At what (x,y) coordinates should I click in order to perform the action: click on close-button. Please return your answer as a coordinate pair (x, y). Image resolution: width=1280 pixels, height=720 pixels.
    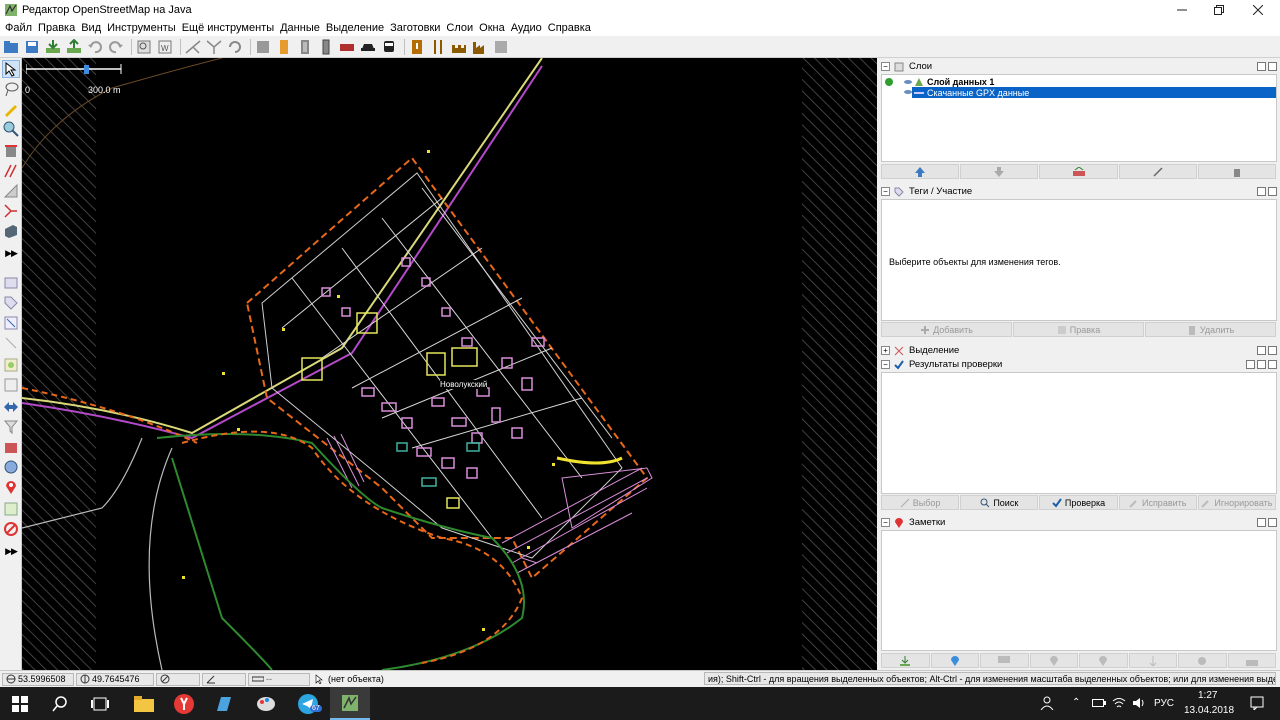
    Looking at the image, I should click on (1258, 10).